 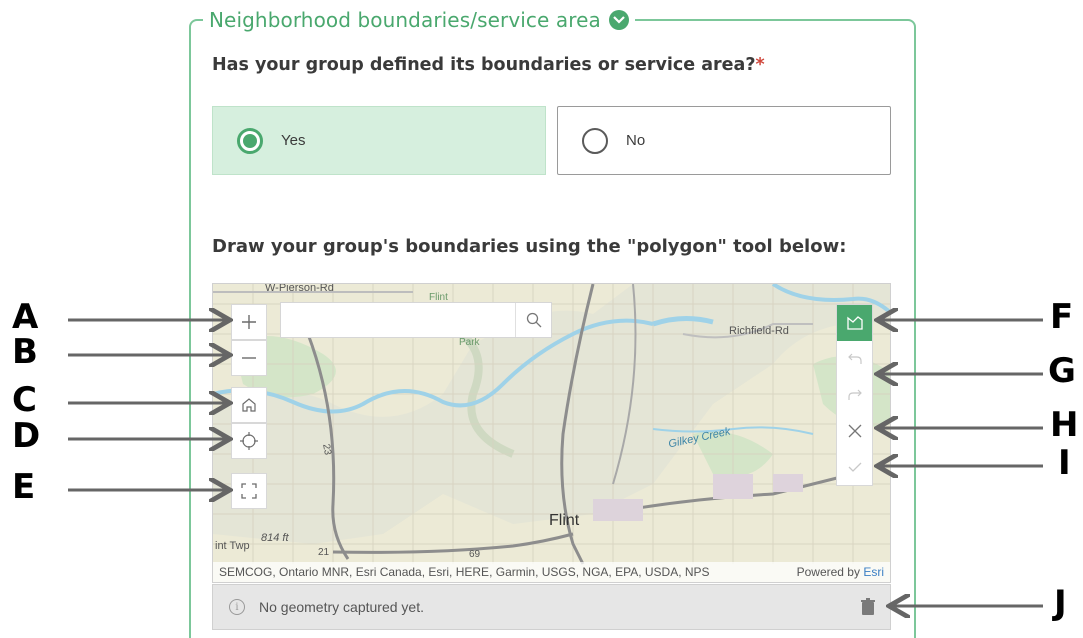 What do you see at coordinates (379, 140) in the screenshot?
I see `radio-option-yes: Yes` at bounding box center [379, 140].